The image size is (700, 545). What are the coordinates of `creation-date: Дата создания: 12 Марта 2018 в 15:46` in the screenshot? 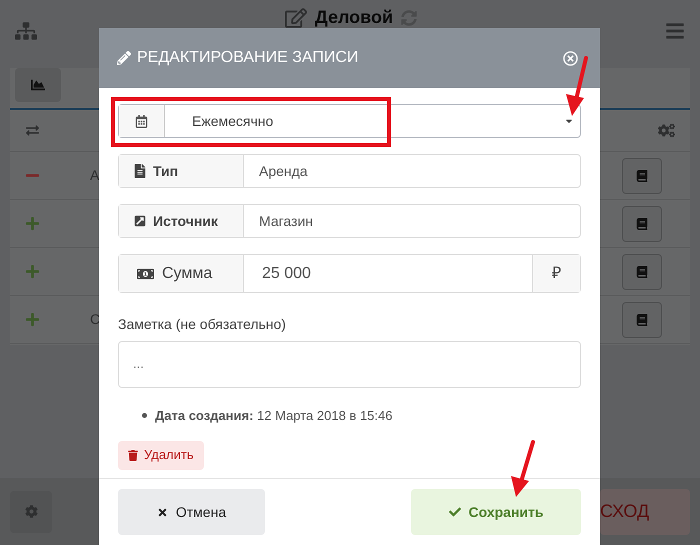 It's located at (273, 416).